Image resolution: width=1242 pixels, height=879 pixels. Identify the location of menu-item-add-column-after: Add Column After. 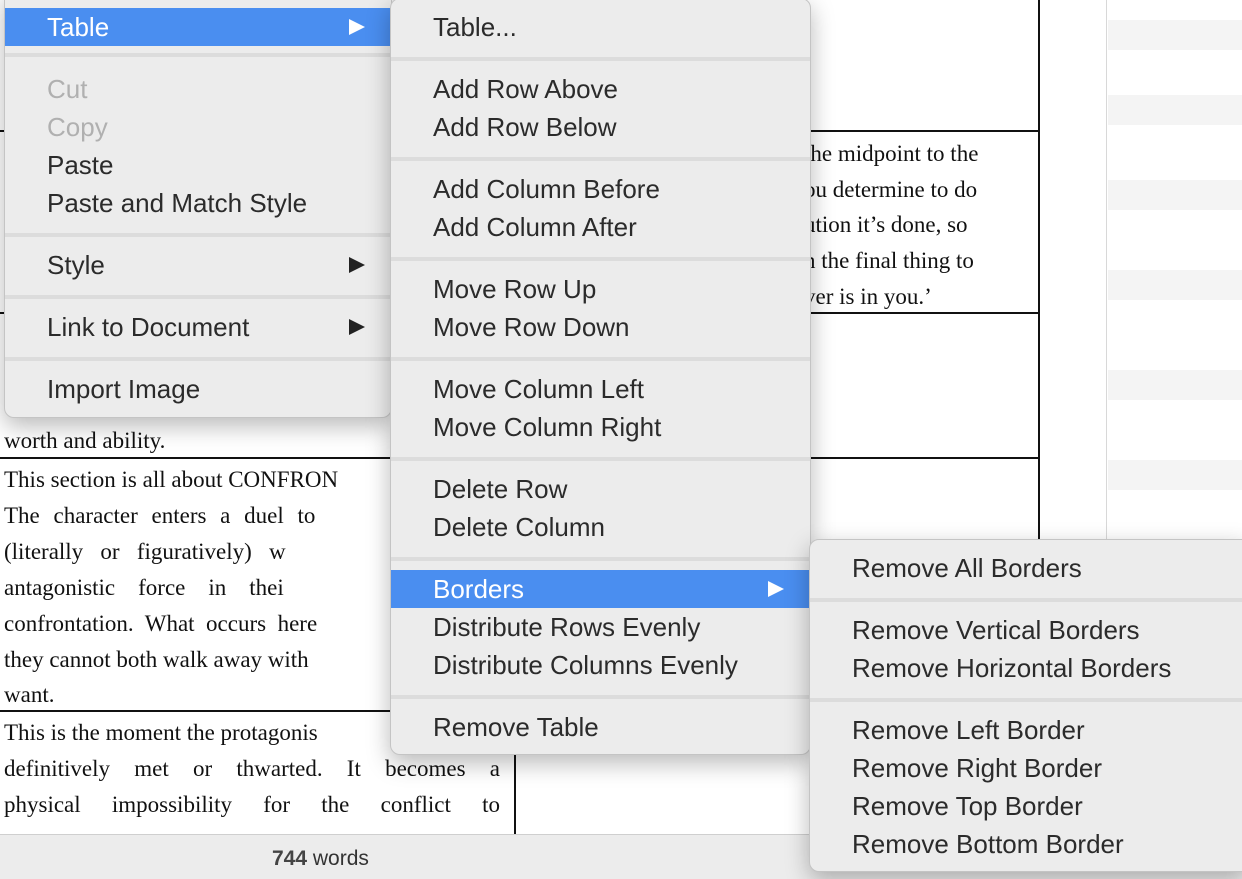
(600, 227).